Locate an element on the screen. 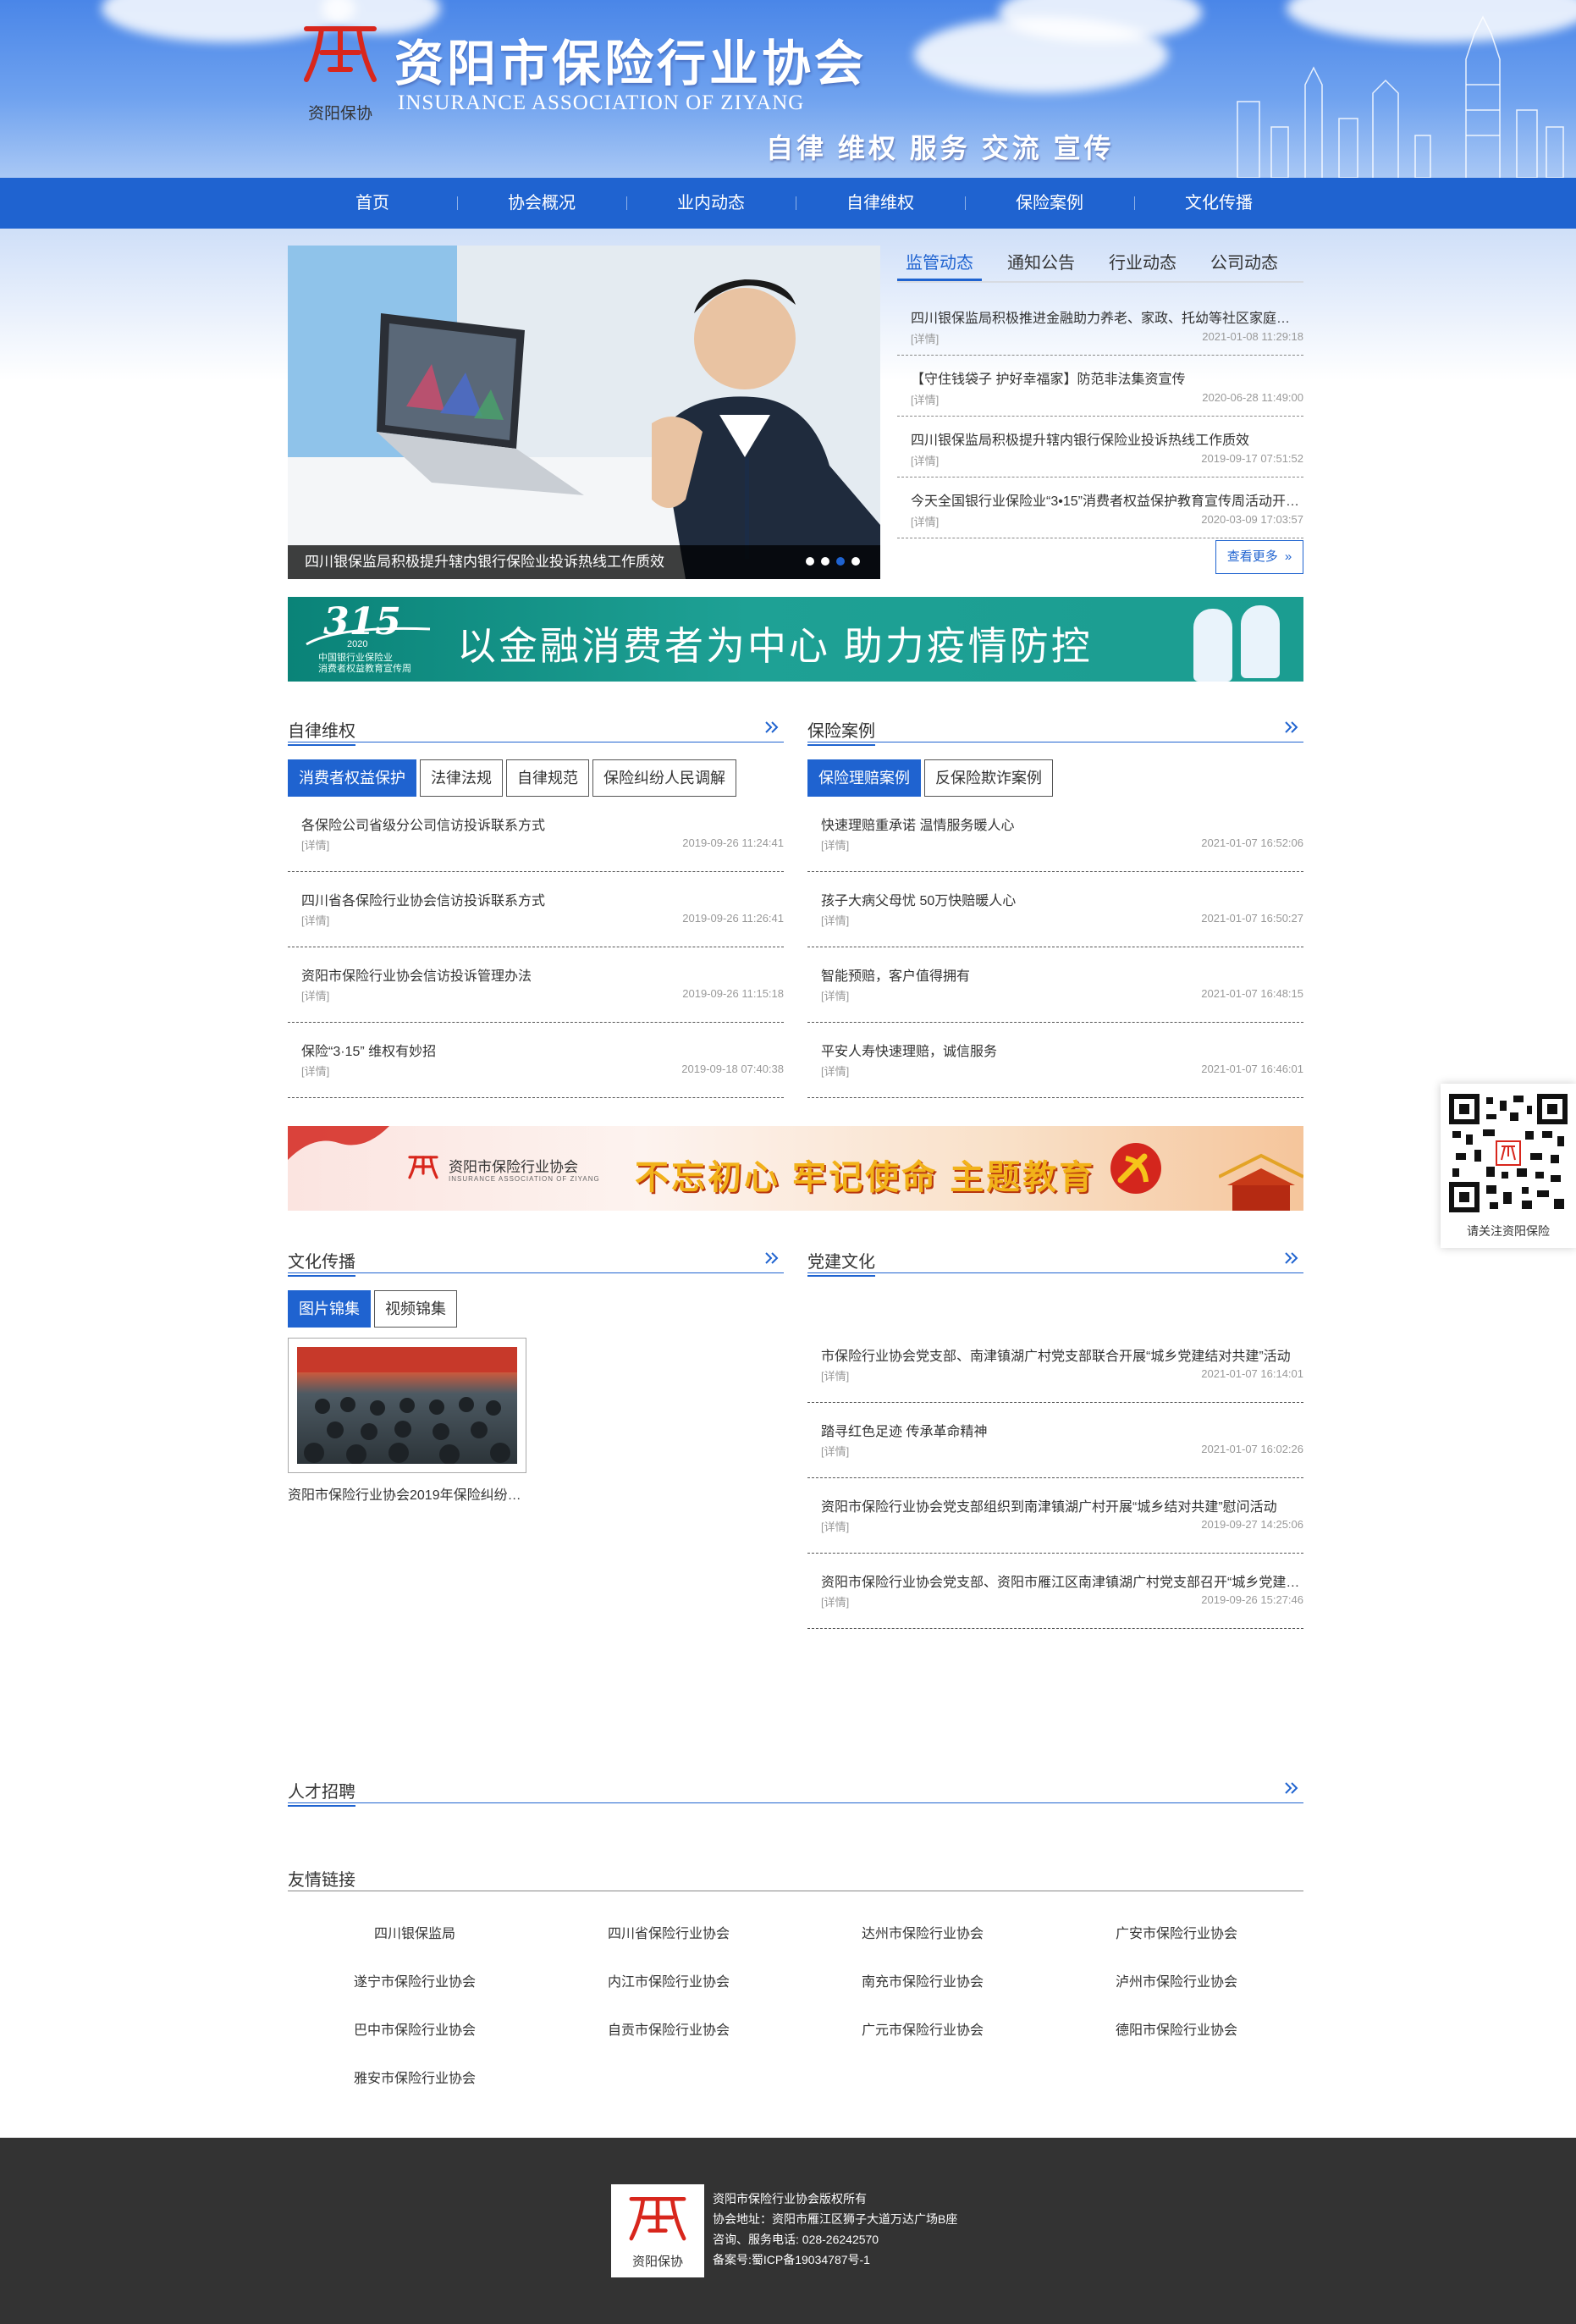  gallery-photo is located at coordinates (407, 1405).